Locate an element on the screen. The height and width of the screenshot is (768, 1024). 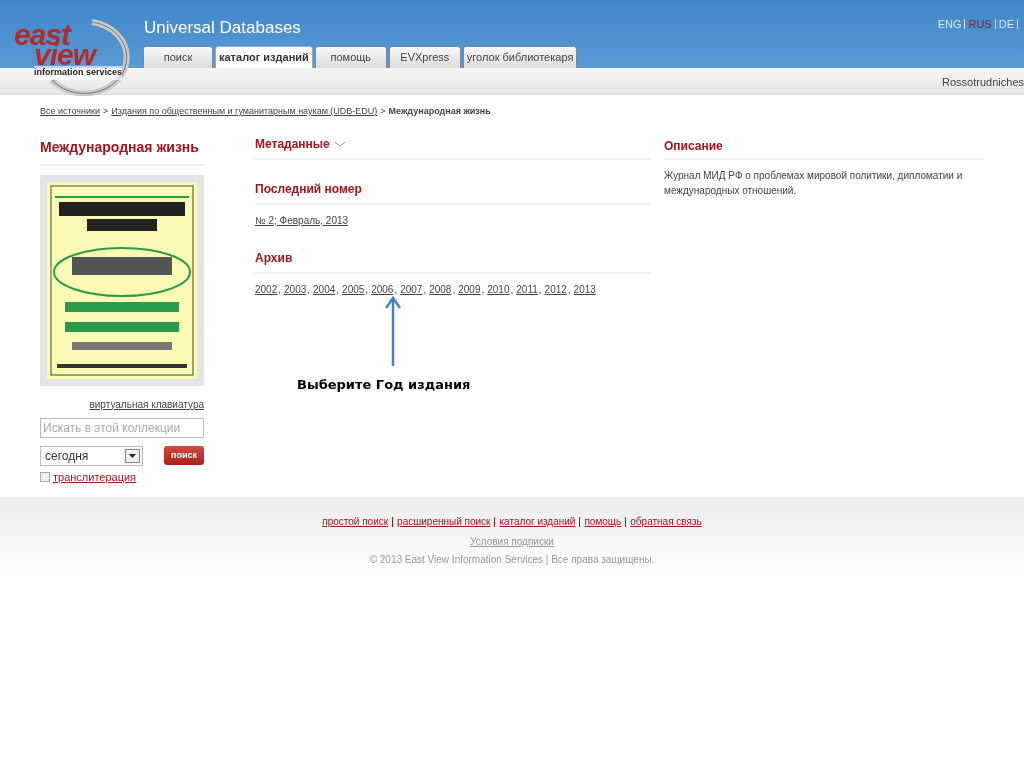
footer-link: расширенный поиск is located at coordinates (444, 521).